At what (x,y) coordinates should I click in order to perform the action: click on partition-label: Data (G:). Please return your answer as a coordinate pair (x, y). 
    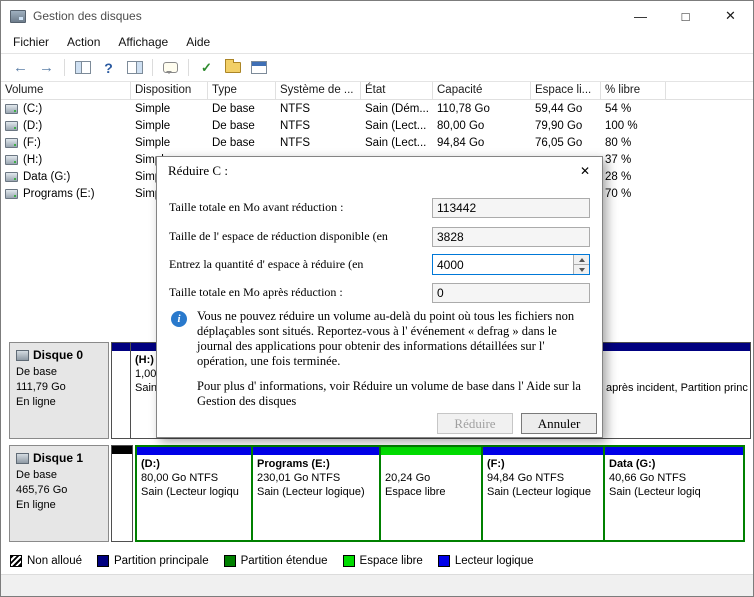
    Looking at the image, I should click on (632, 464).